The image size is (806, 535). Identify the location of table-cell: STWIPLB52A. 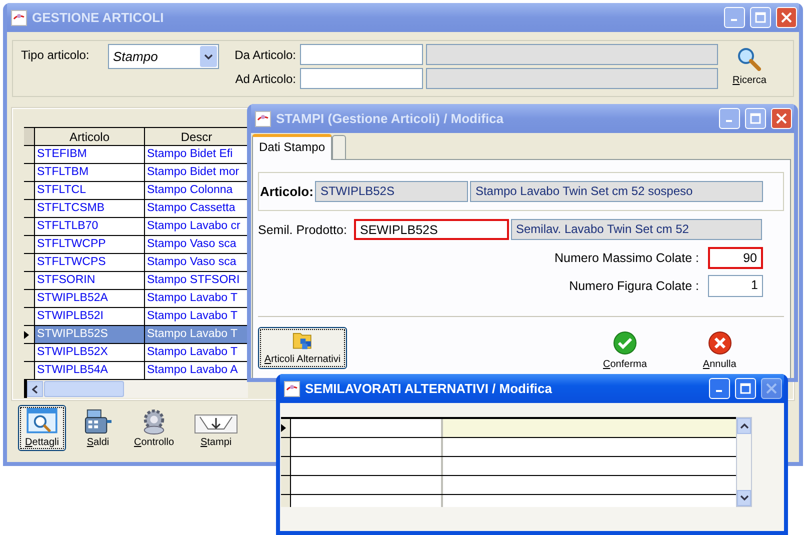
(90, 298).